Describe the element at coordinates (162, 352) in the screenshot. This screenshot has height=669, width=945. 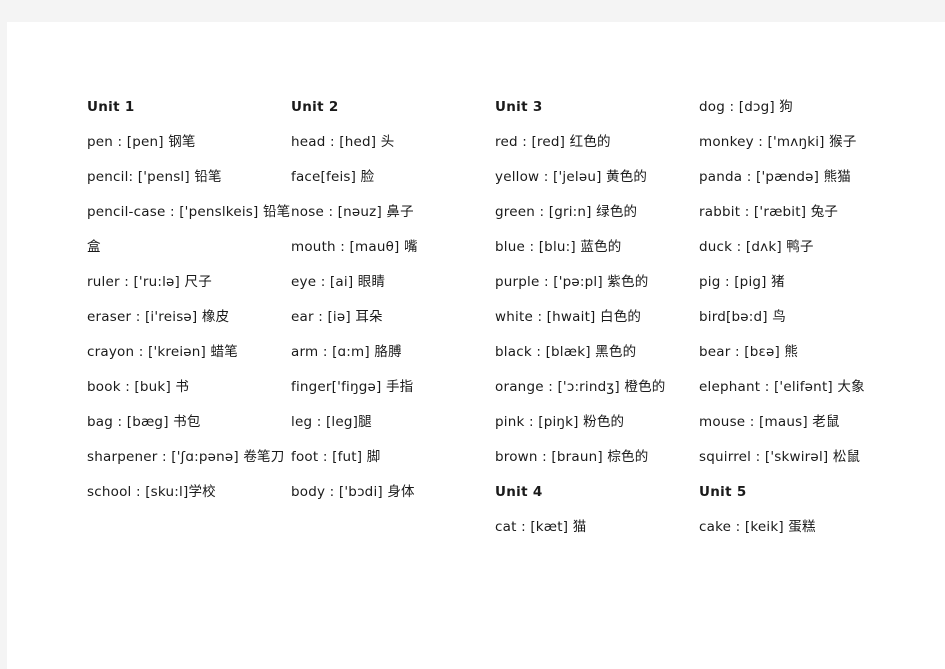
I see `word-entry: crayon : ['kreiən] 蜡笔` at that location.